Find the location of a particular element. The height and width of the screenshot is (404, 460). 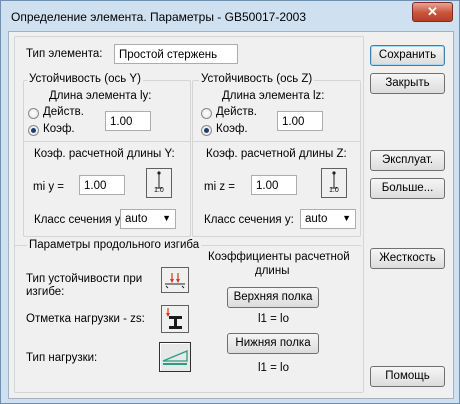

radio-z-actual-label: Действ. is located at coordinates (236, 112).